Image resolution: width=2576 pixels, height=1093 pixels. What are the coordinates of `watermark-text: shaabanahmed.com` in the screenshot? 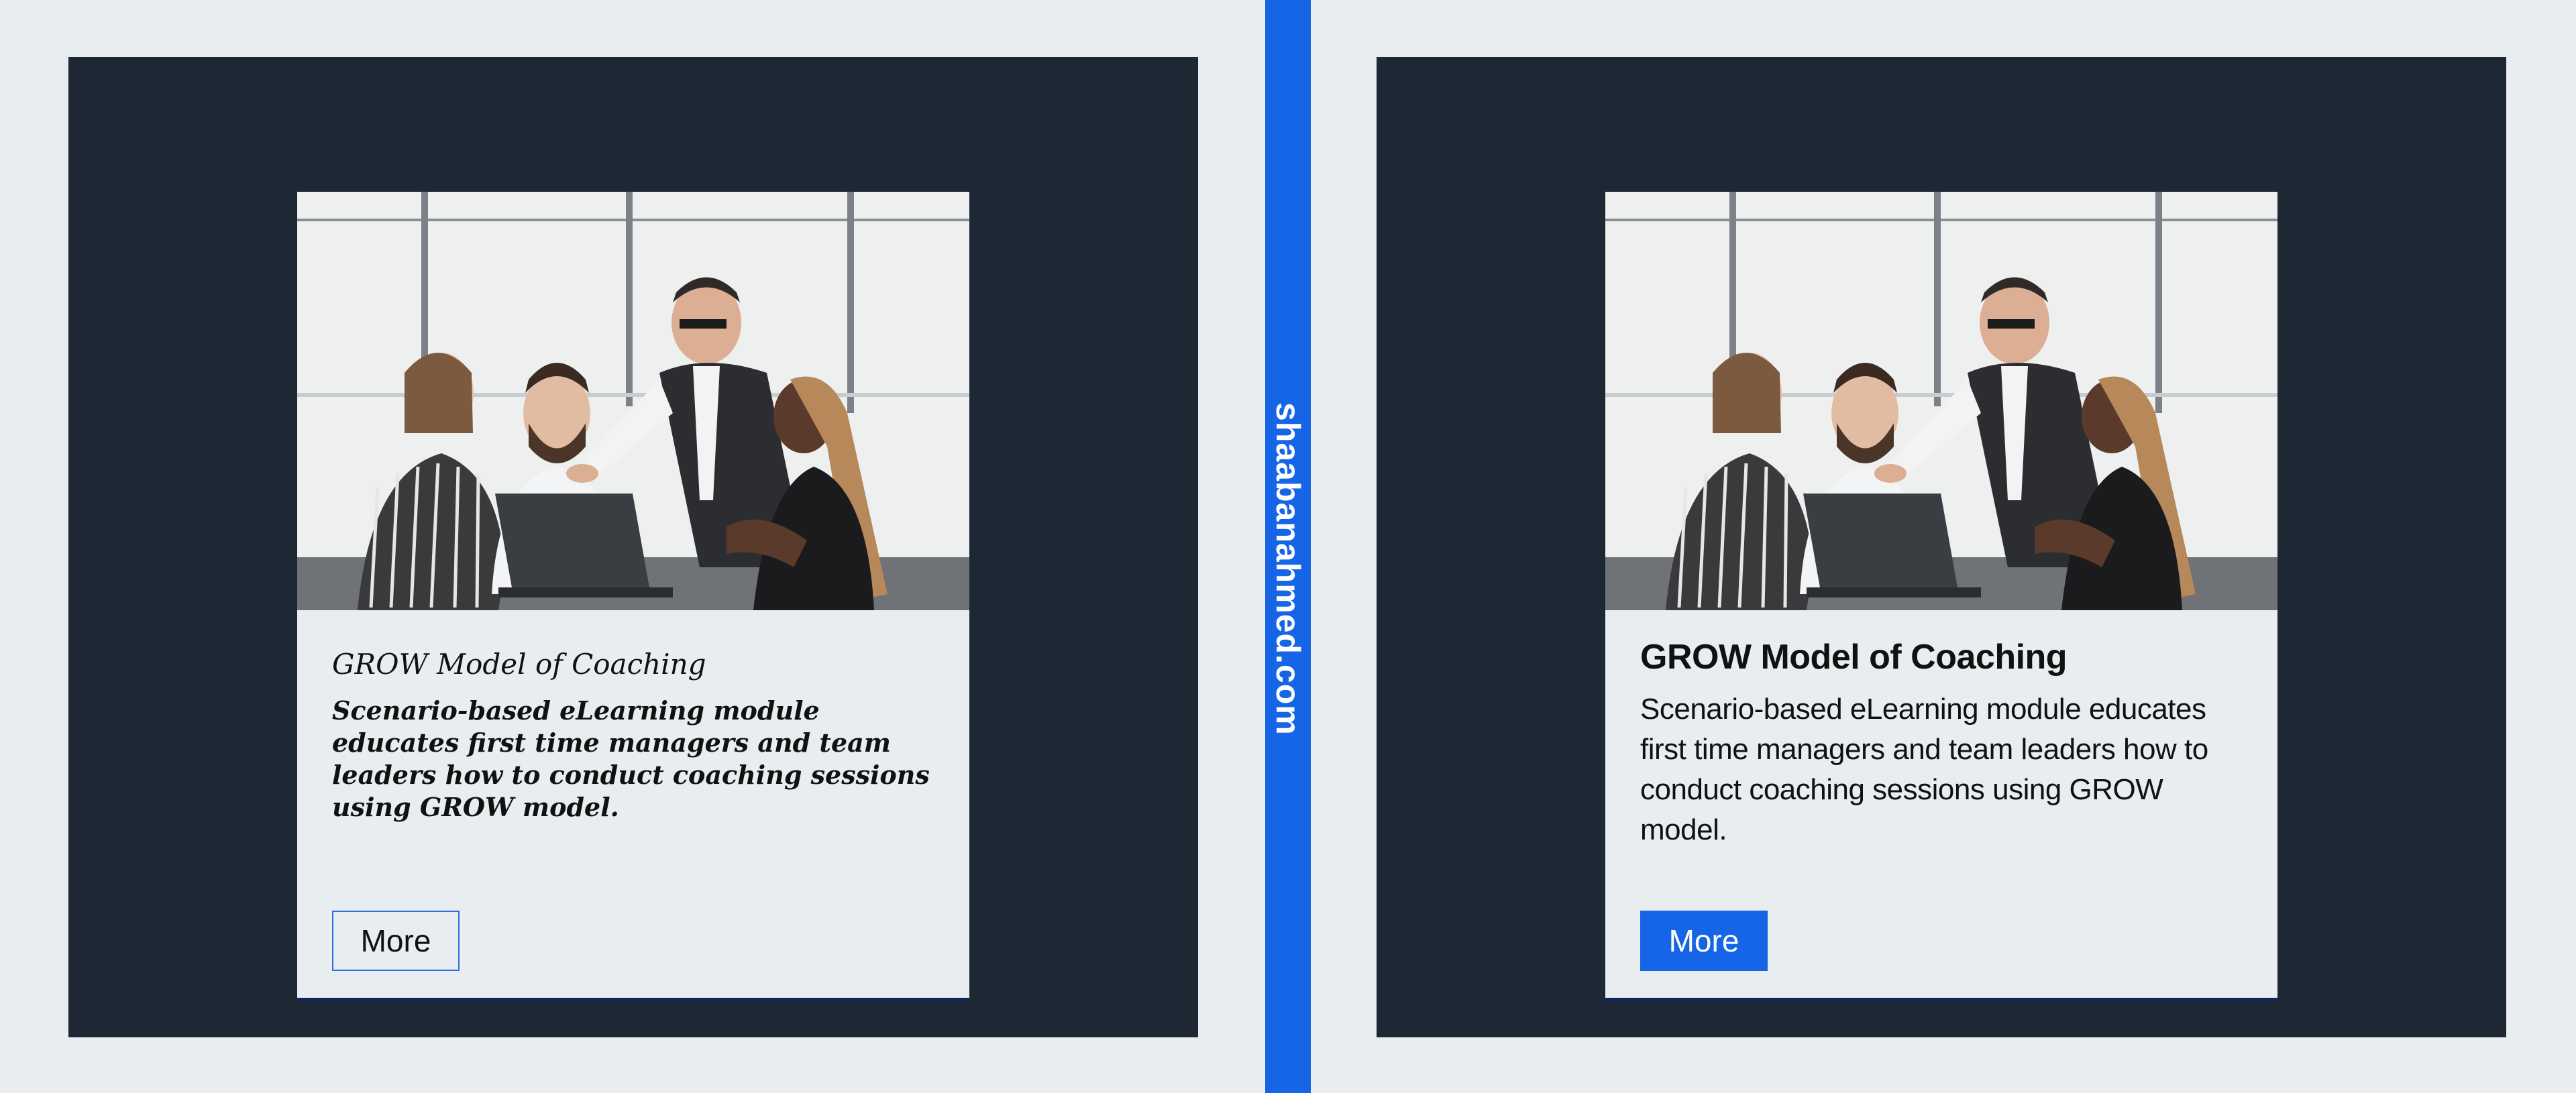 It's located at (1288, 569).